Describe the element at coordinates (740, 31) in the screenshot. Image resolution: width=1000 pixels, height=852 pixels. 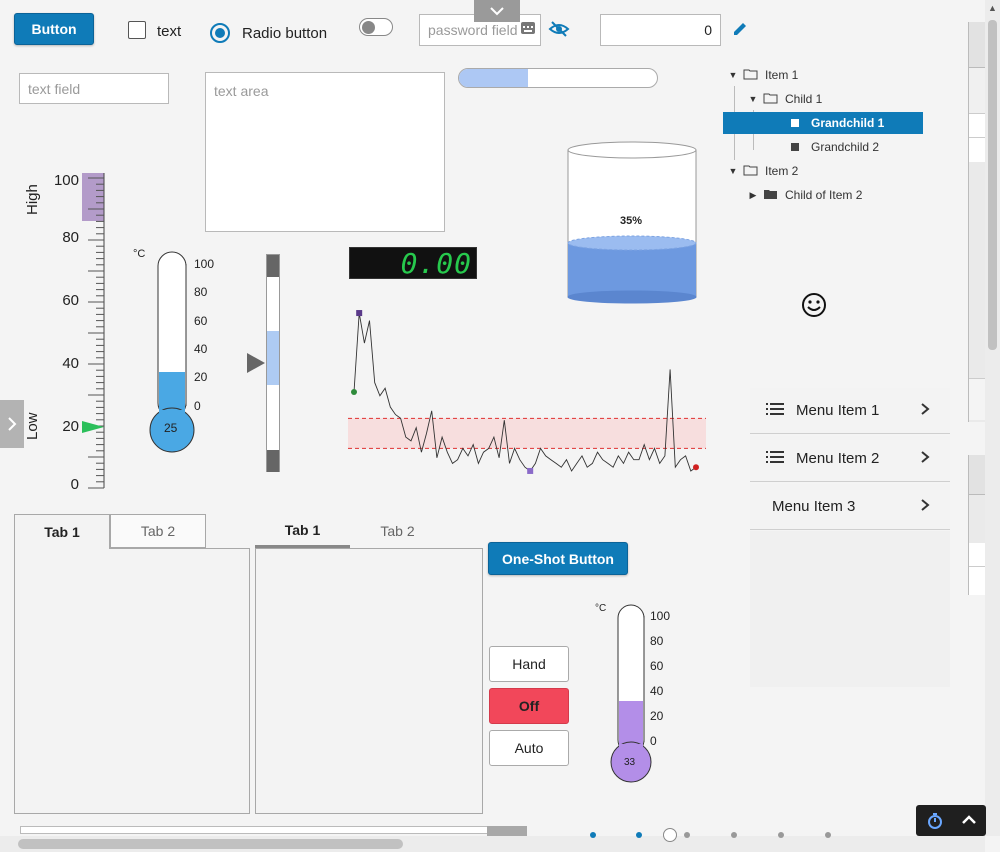
I see `pencil-icon` at that location.